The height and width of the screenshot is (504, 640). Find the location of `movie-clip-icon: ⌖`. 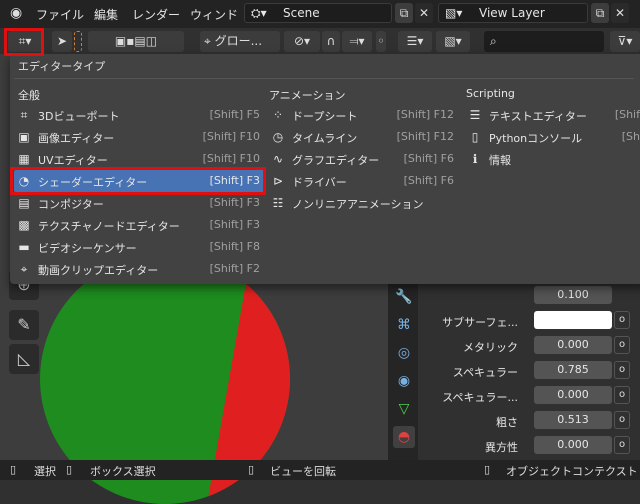

movie-clip-icon: ⌖ is located at coordinates (24, 269).